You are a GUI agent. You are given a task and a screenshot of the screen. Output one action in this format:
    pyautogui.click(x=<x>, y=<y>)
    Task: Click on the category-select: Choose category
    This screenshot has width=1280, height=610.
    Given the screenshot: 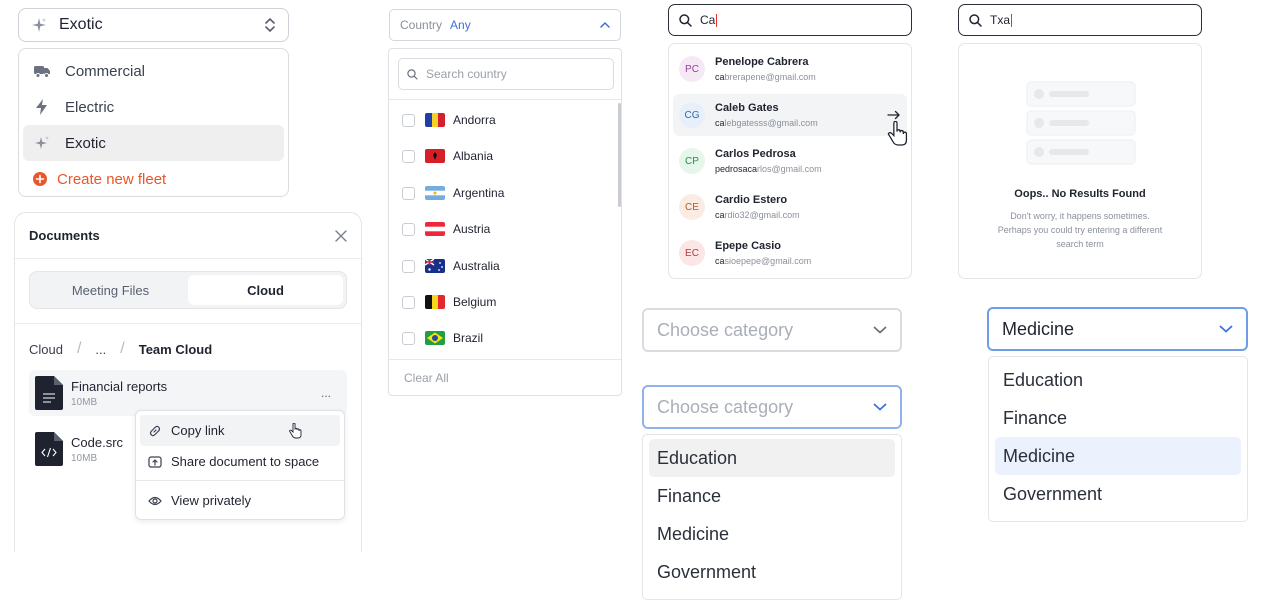 What is the action you would take?
    pyautogui.click(x=772, y=330)
    